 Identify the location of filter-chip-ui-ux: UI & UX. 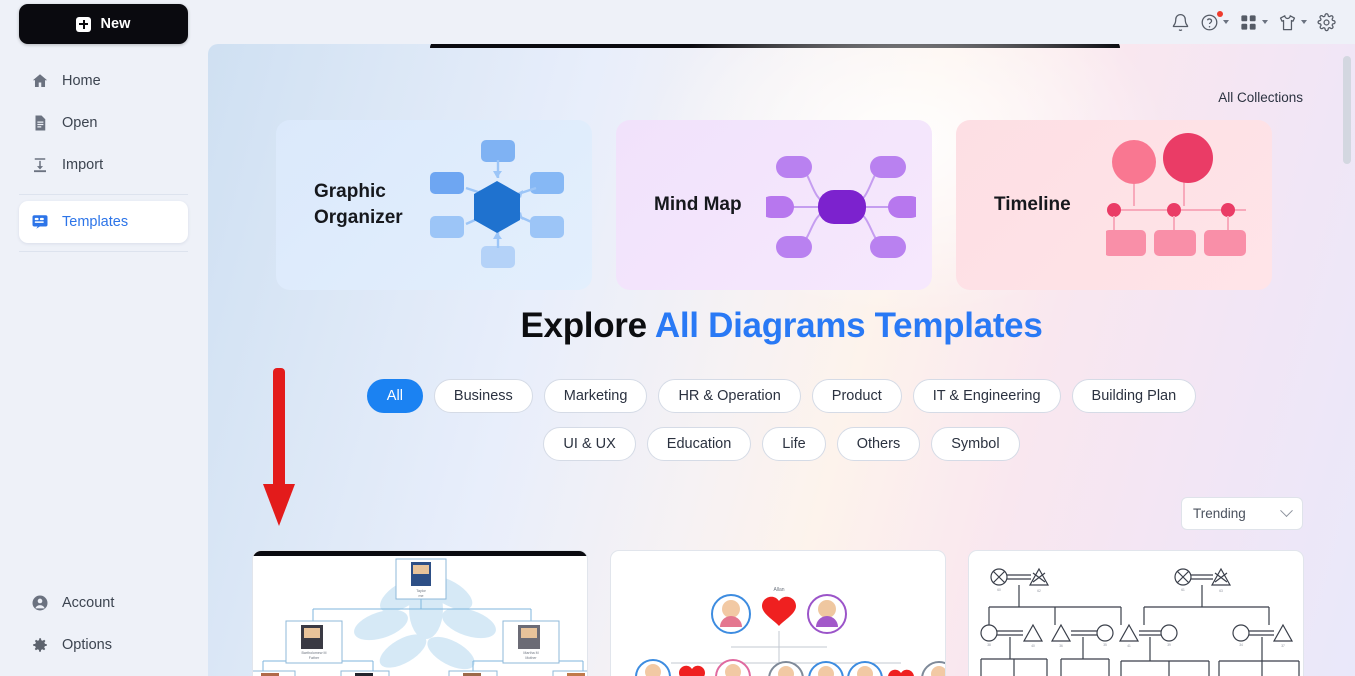
(589, 444).